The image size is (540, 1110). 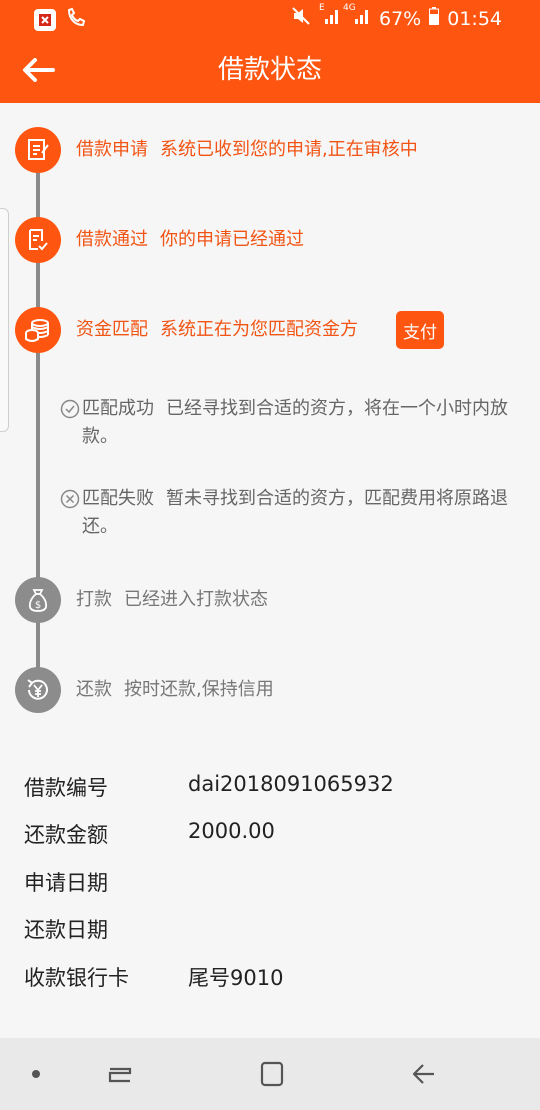 I want to click on status-bar: E 4G 67% 01:54, so click(x=270, y=19).